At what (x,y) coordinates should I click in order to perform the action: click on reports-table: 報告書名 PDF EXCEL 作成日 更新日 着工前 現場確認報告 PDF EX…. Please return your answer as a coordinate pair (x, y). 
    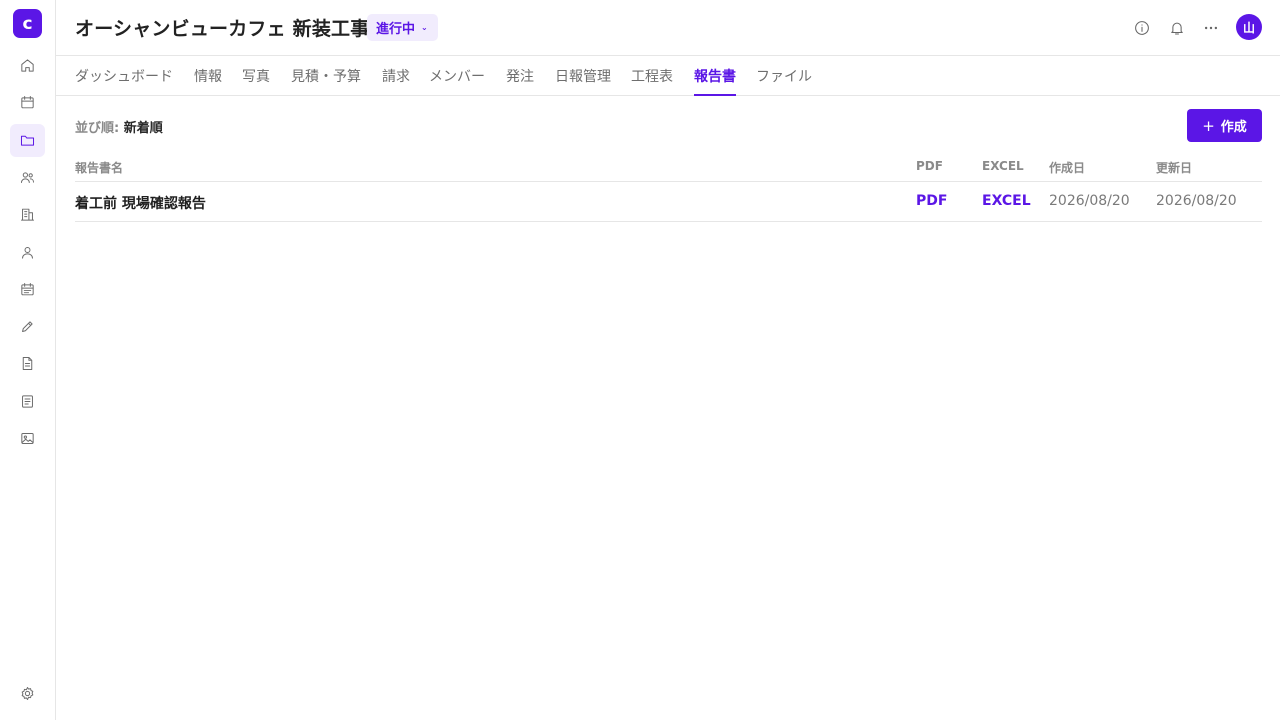
    Looking at the image, I should click on (668, 187).